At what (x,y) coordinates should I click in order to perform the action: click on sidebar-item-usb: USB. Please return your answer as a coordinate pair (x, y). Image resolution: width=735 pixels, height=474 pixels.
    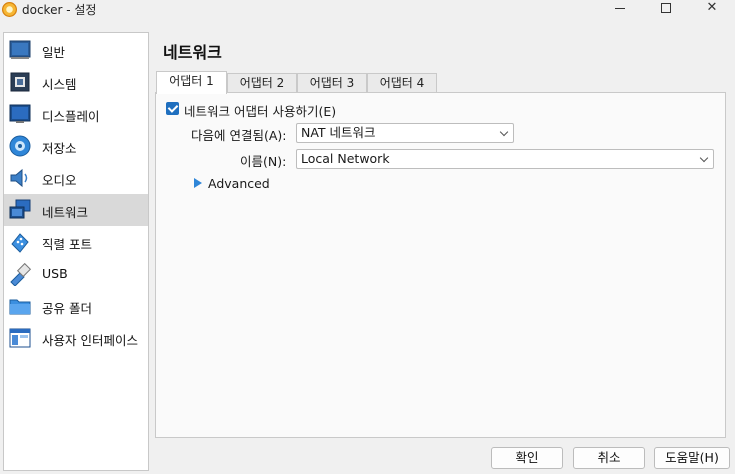
    Looking at the image, I should click on (76, 274).